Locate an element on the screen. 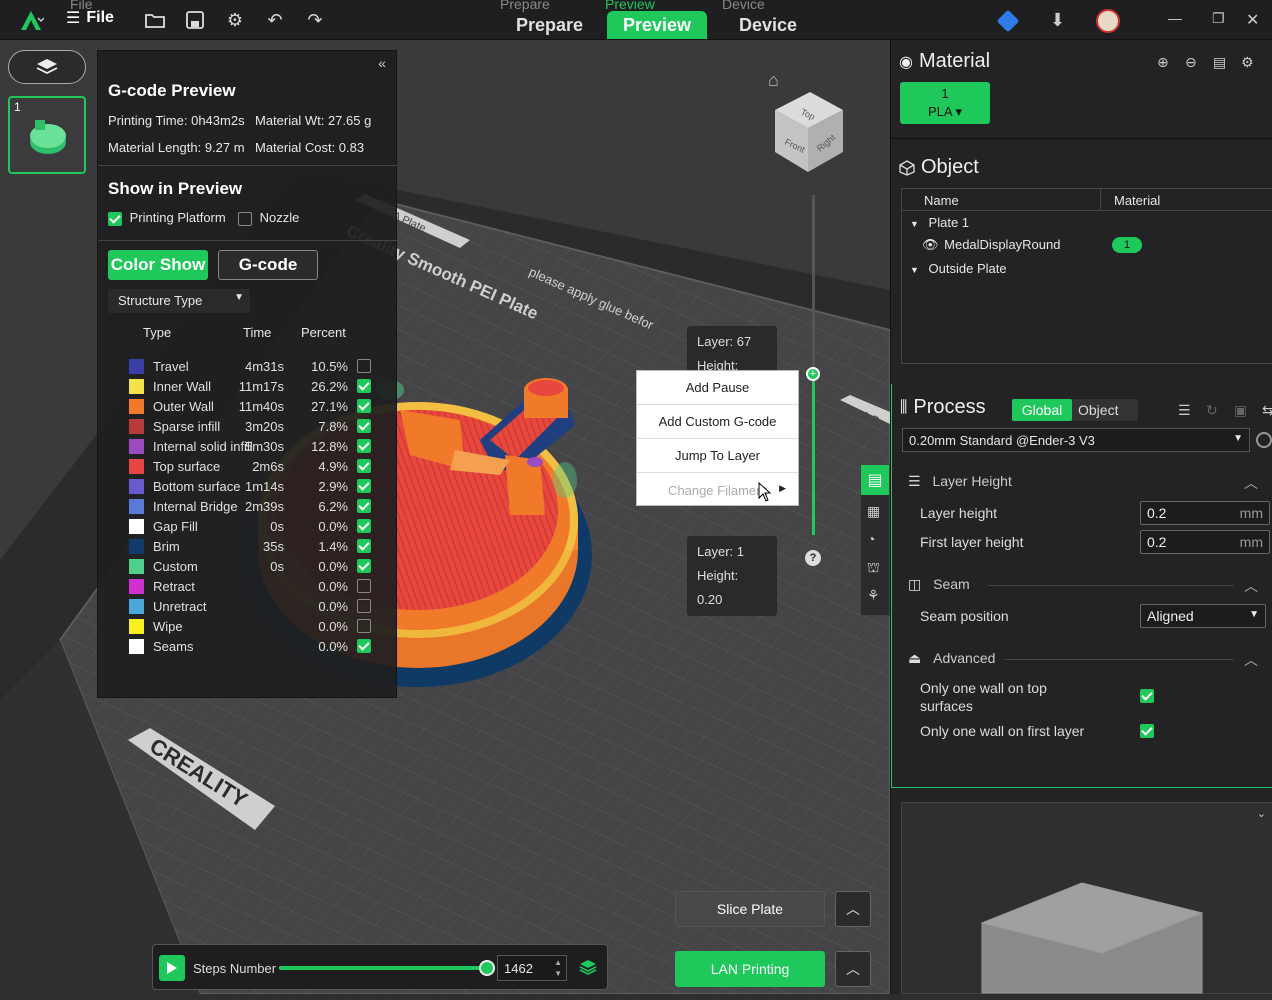 The width and height of the screenshot is (1272, 1000). print-options-chevron-up-icon: ︿ is located at coordinates (853, 969).